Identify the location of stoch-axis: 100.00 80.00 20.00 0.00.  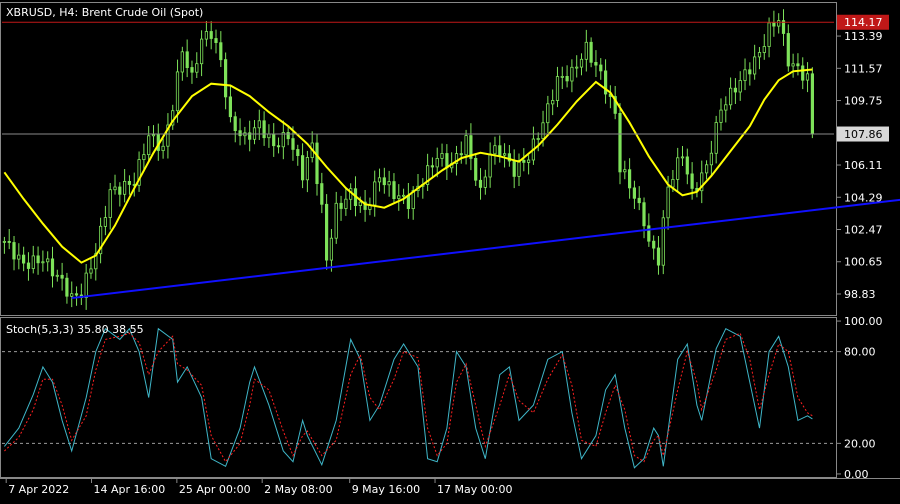
(859, 398).